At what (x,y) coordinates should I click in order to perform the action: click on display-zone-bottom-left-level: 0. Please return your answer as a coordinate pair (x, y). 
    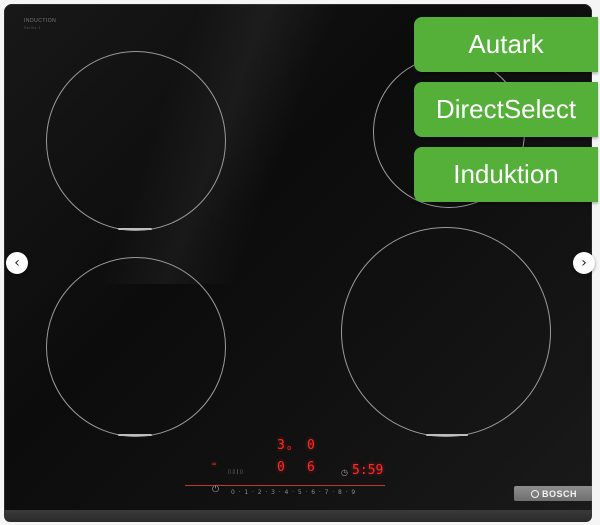
    Looking at the image, I should click on (281, 467).